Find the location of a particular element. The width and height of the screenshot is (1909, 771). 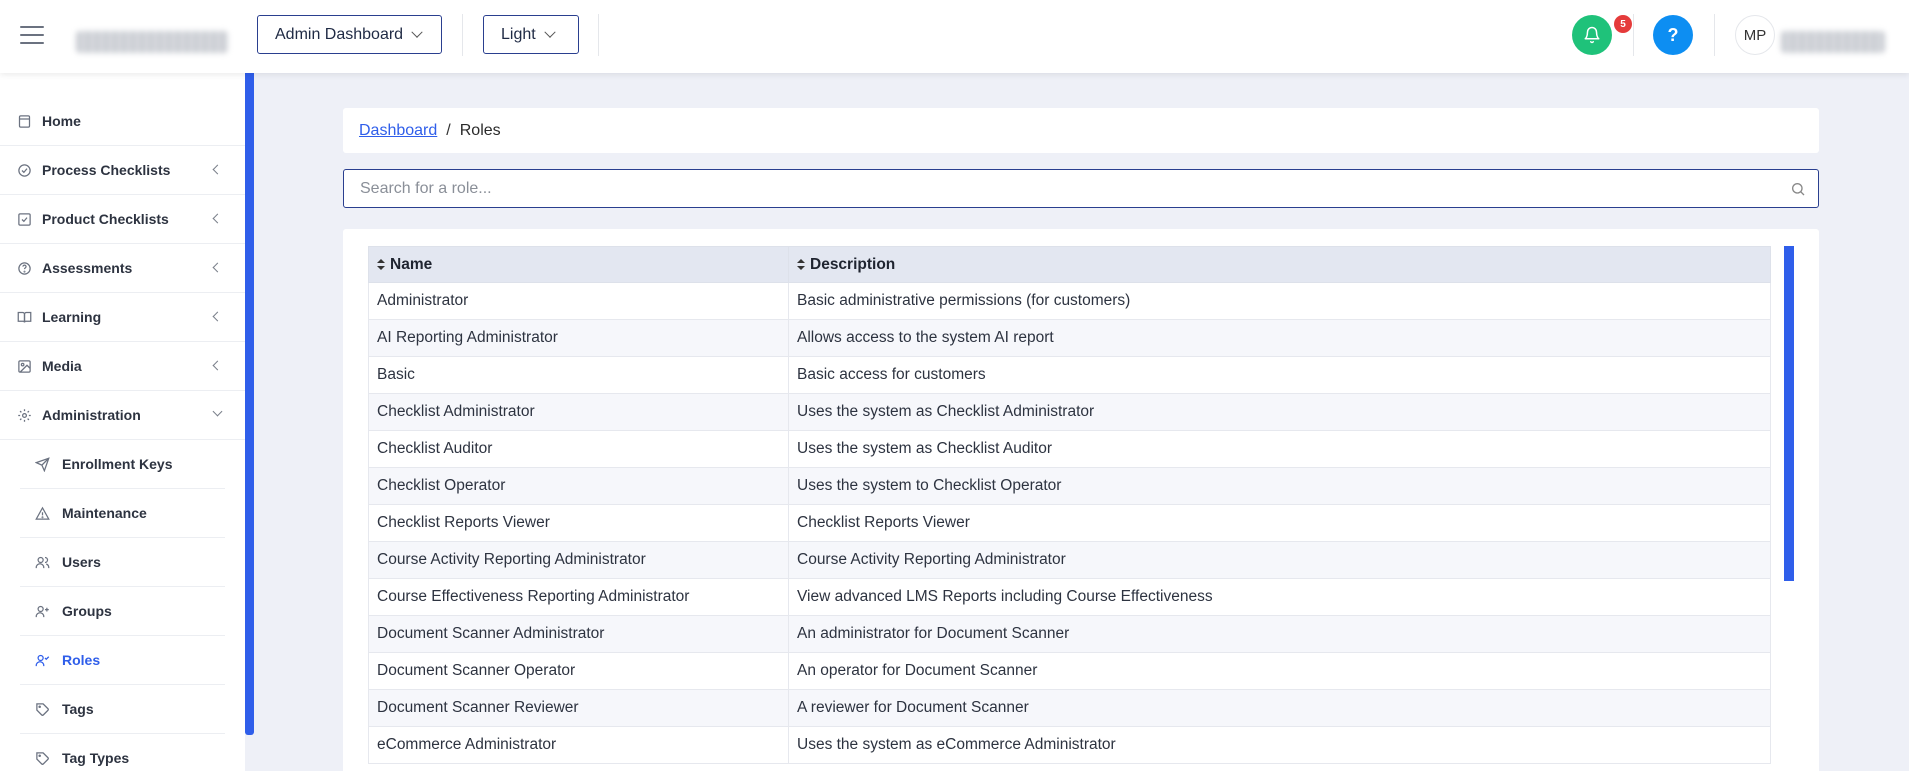

notifications-button is located at coordinates (1592, 35).